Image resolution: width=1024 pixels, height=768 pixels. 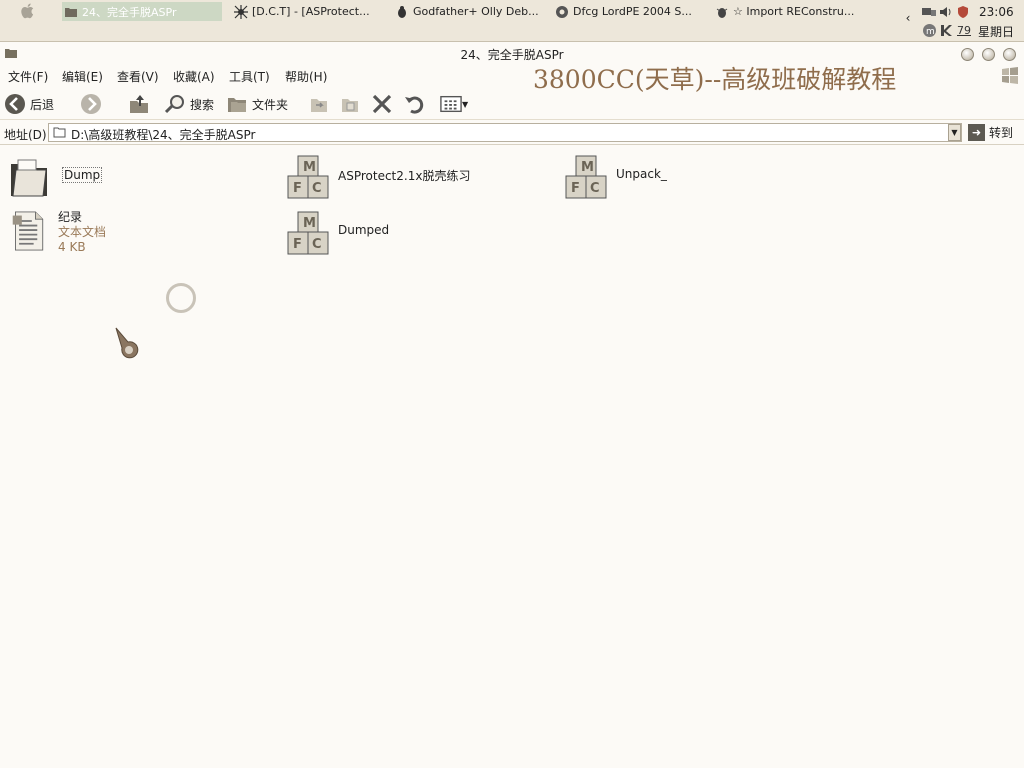 What do you see at coordinates (1001, 133) in the screenshot?
I see `go-label: 转到` at bounding box center [1001, 133].